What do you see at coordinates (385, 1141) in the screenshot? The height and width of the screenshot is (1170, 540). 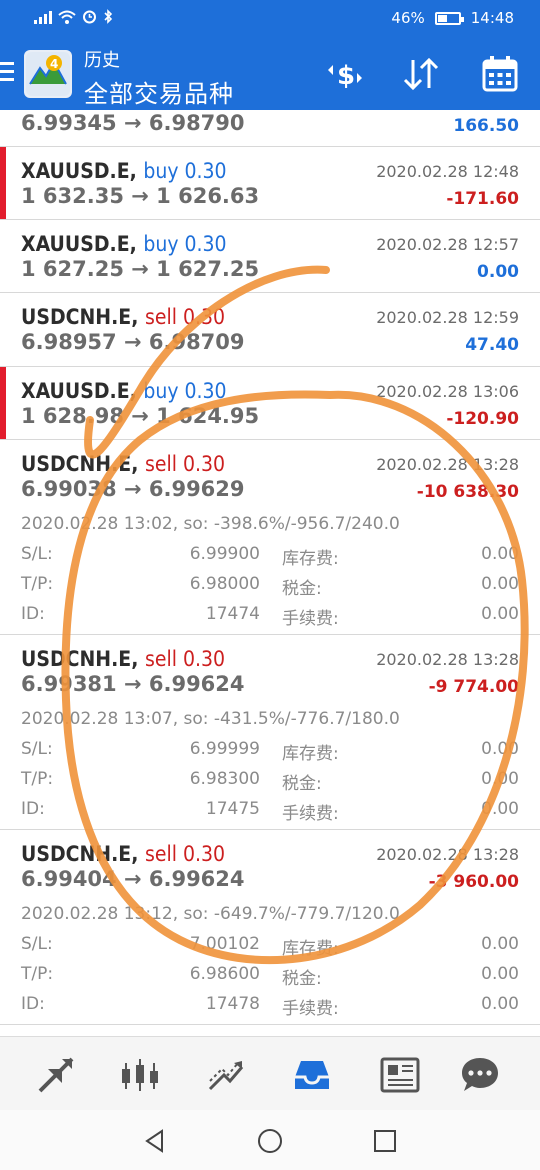 I see `recents-icon` at bounding box center [385, 1141].